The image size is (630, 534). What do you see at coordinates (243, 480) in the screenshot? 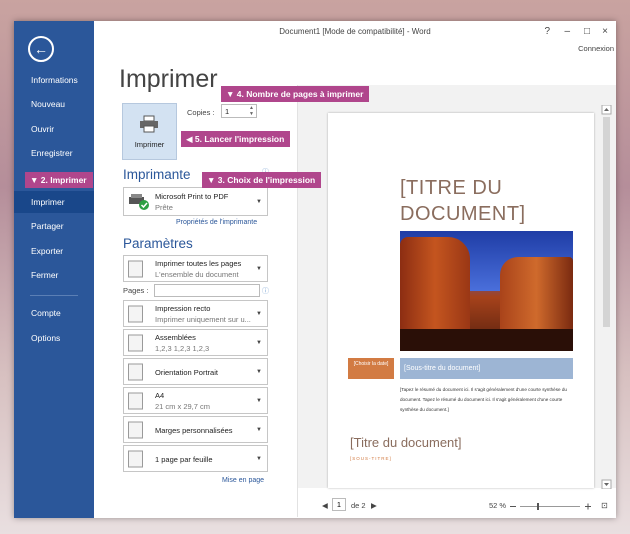
I see `page-setup-link: Mise en page` at bounding box center [243, 480].